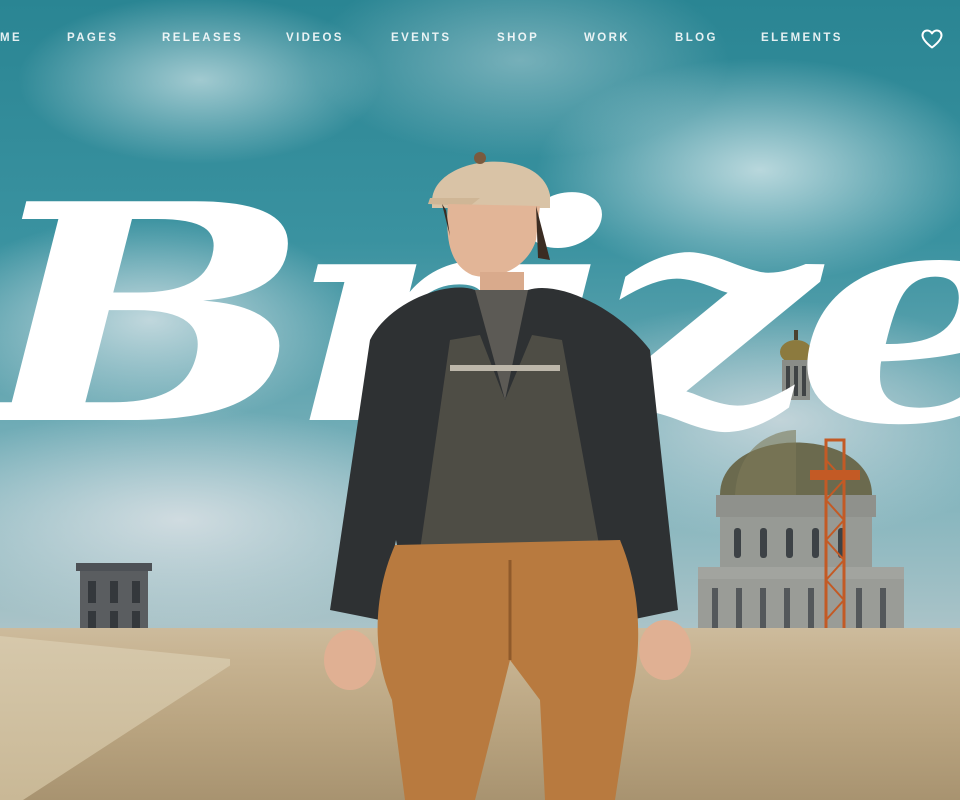  I want to click on nav-item-blog: BLOG, so click(696, 38).